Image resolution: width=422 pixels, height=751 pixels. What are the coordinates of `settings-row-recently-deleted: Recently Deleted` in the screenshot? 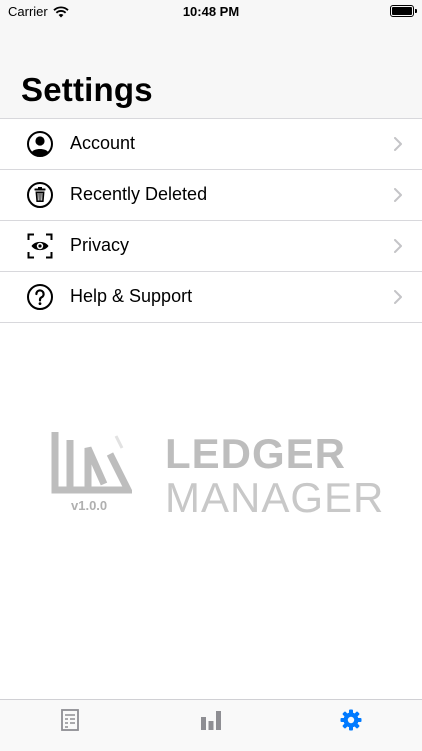 It's located at (211, 195).